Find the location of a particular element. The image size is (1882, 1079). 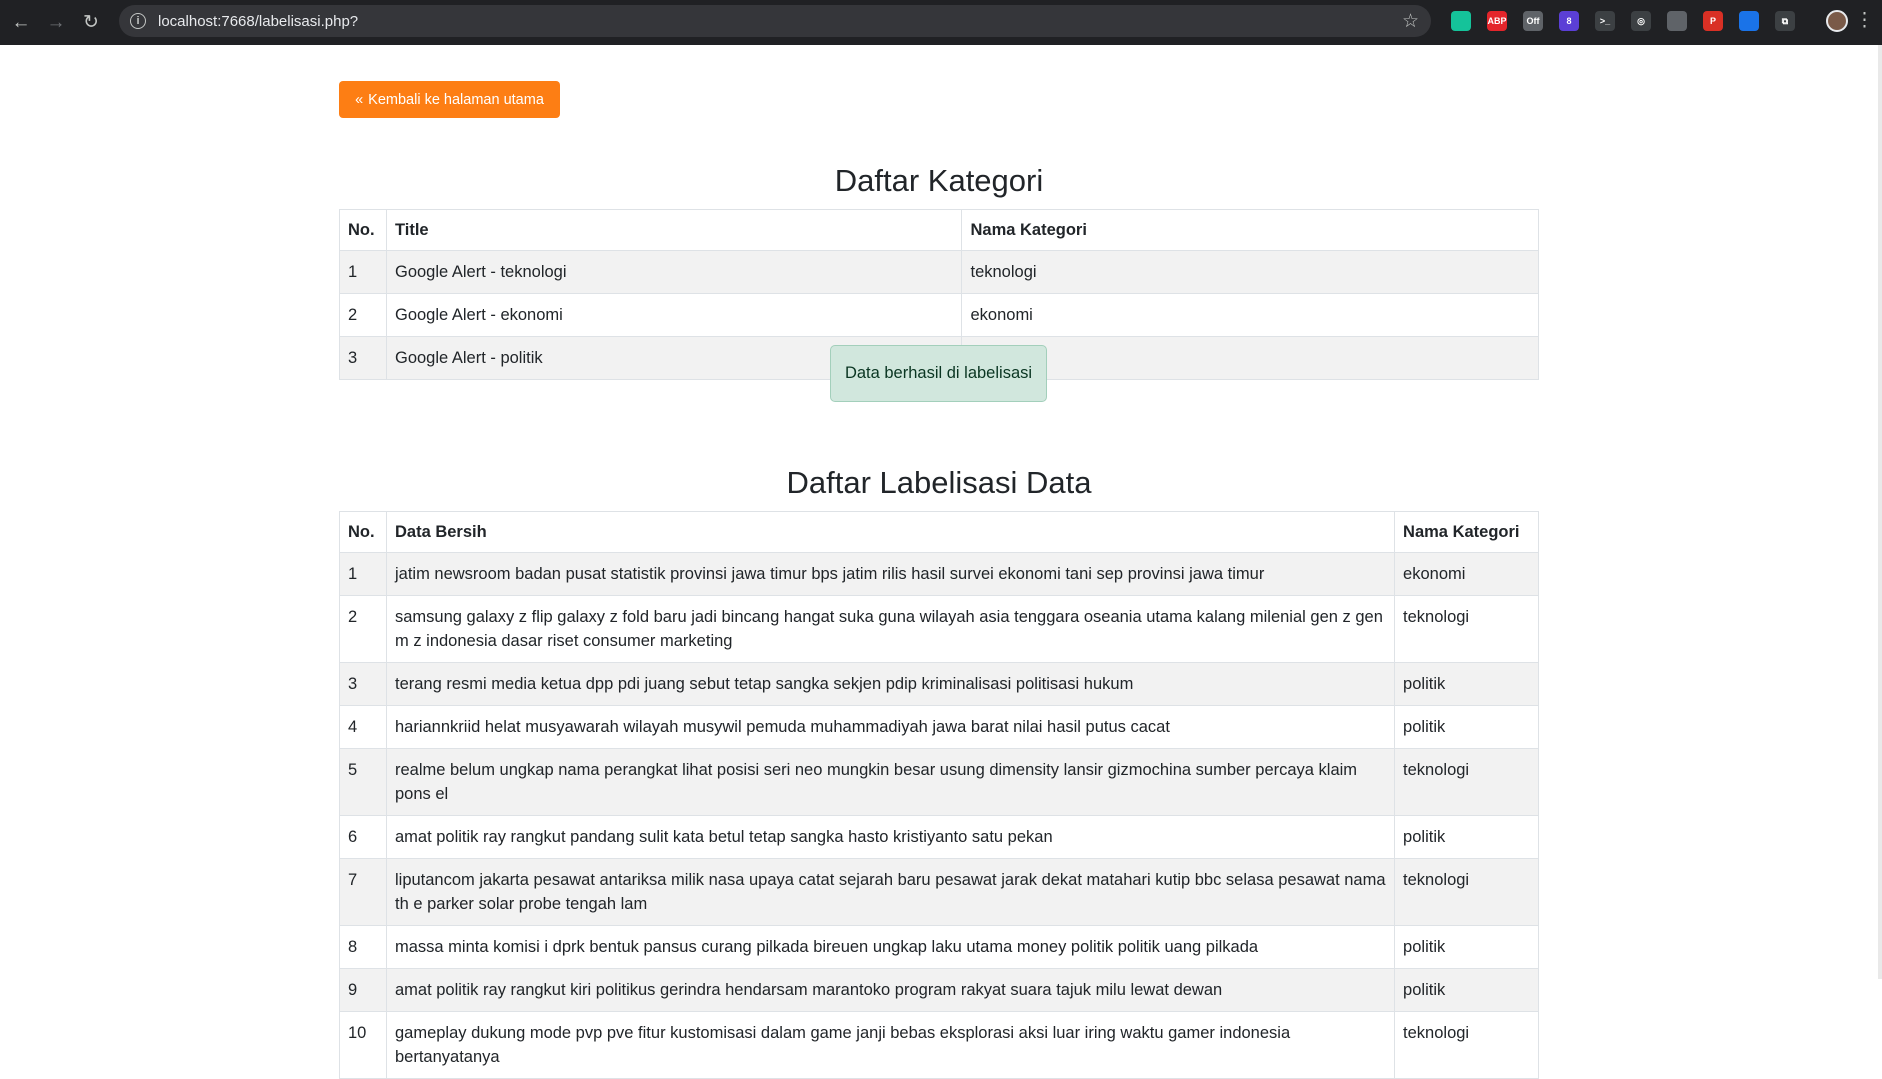

cell-no: 4 is located at coordinates (363, 727).